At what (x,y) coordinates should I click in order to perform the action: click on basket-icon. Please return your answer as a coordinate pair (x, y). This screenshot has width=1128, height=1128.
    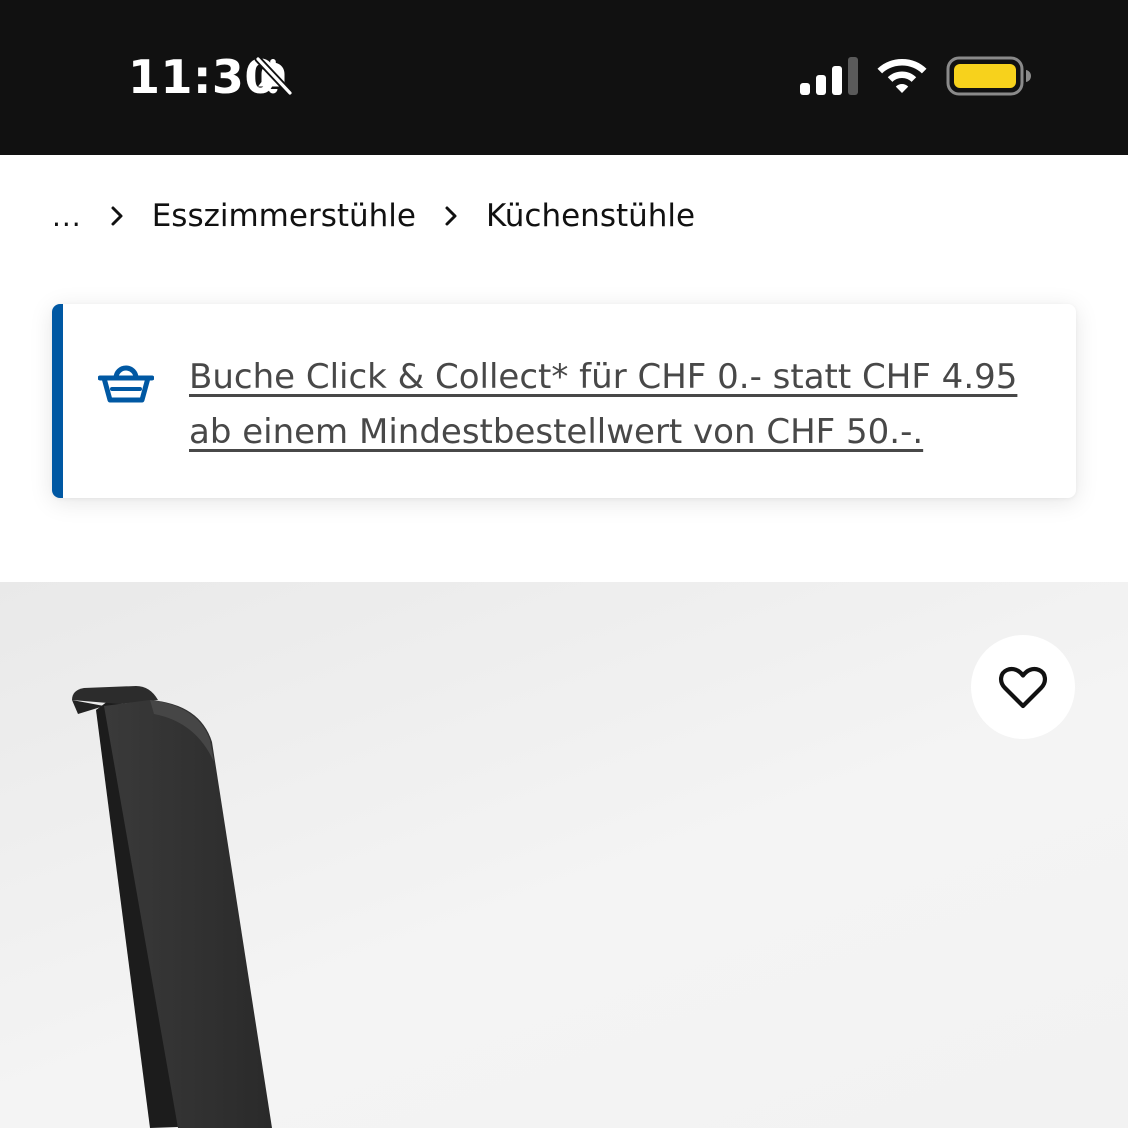
    Looking at the image, I should click on (126, 384).